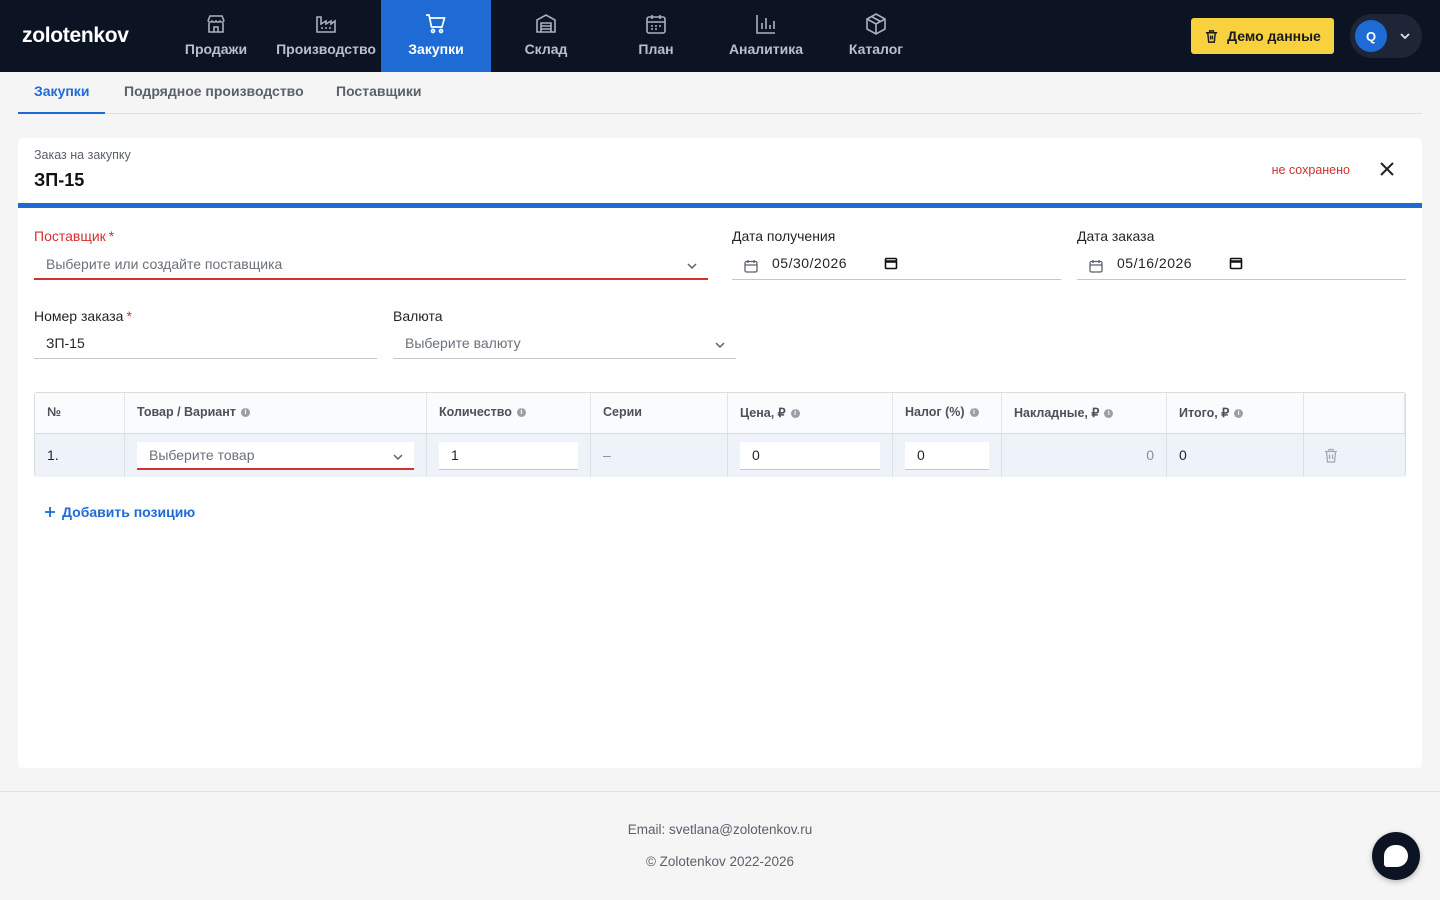 The width and height of the screenshot is (1440, 900). What do you see at coordinates (656, 49) in the screenshot?
I see `nav-item-label: План` at bounding box center [656, 49].